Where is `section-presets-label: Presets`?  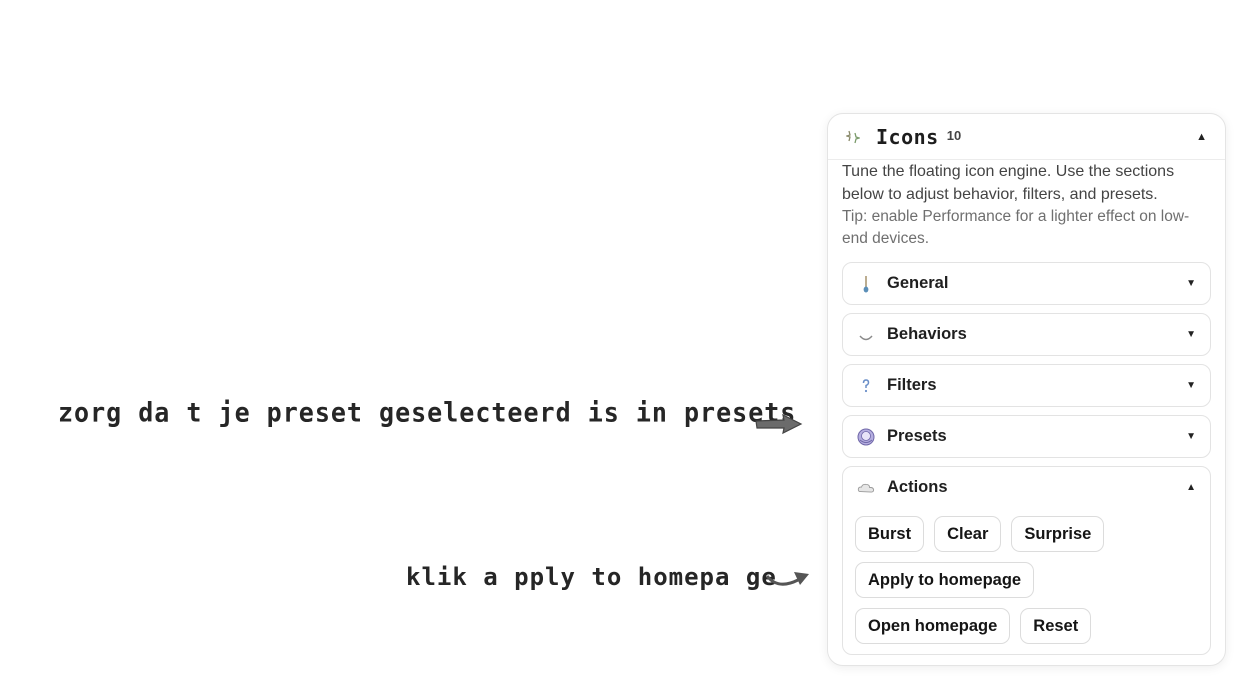 section-presets-label: Presets is located at coordinates (917, 436).